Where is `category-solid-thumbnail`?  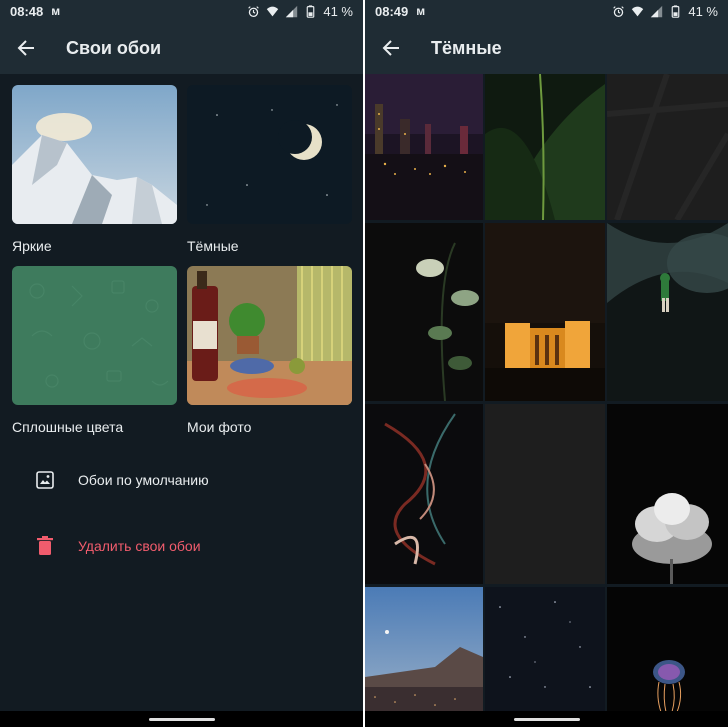
category-solid-thumbnail is located at coordinates (94, 335).